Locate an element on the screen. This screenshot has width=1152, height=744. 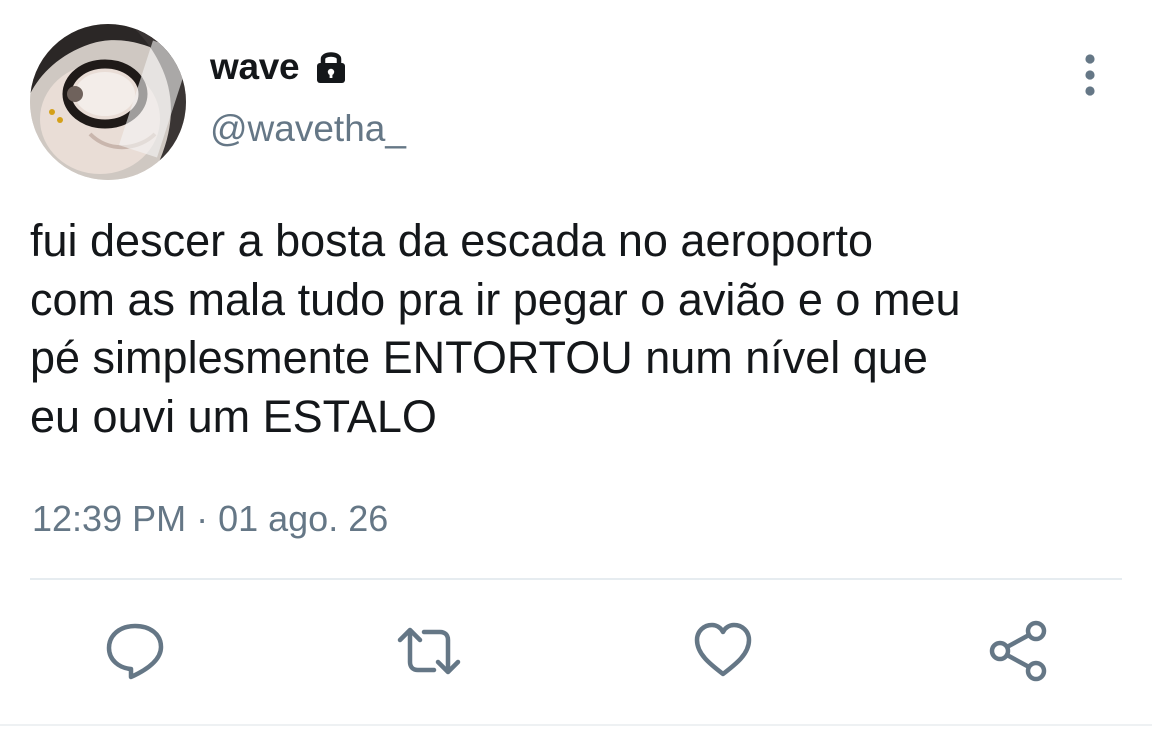
divider is located at coordinates (576, 579).